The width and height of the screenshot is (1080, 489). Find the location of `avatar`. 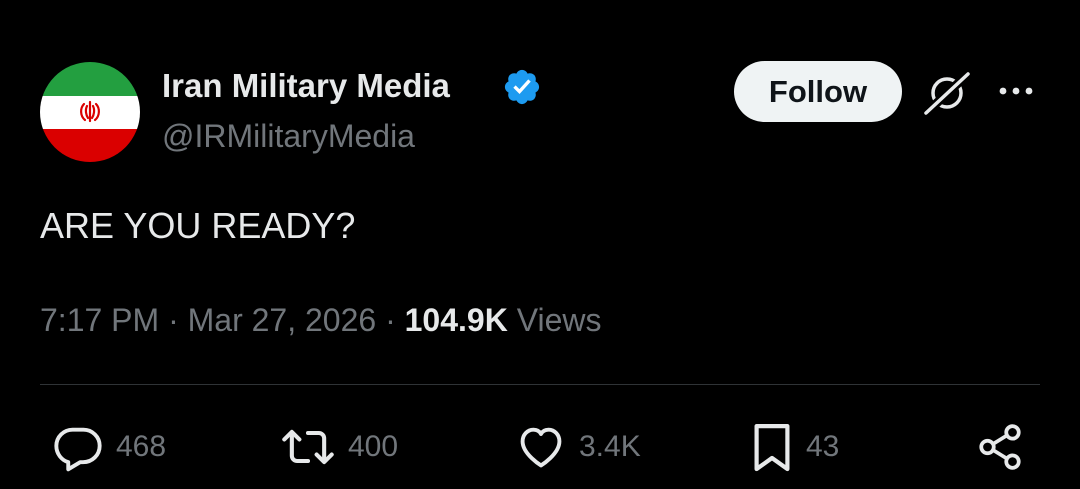

avatar is located at coordinates (90, 112).